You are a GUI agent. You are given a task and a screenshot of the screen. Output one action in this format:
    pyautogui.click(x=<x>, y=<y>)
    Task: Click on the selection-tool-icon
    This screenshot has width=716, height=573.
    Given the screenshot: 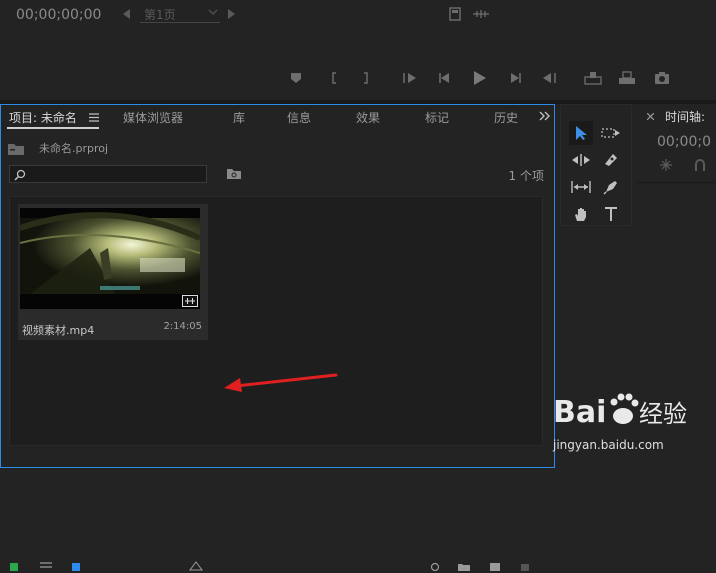 What is the action you would take?
    pyautogui.click(x=581, y=133)
    